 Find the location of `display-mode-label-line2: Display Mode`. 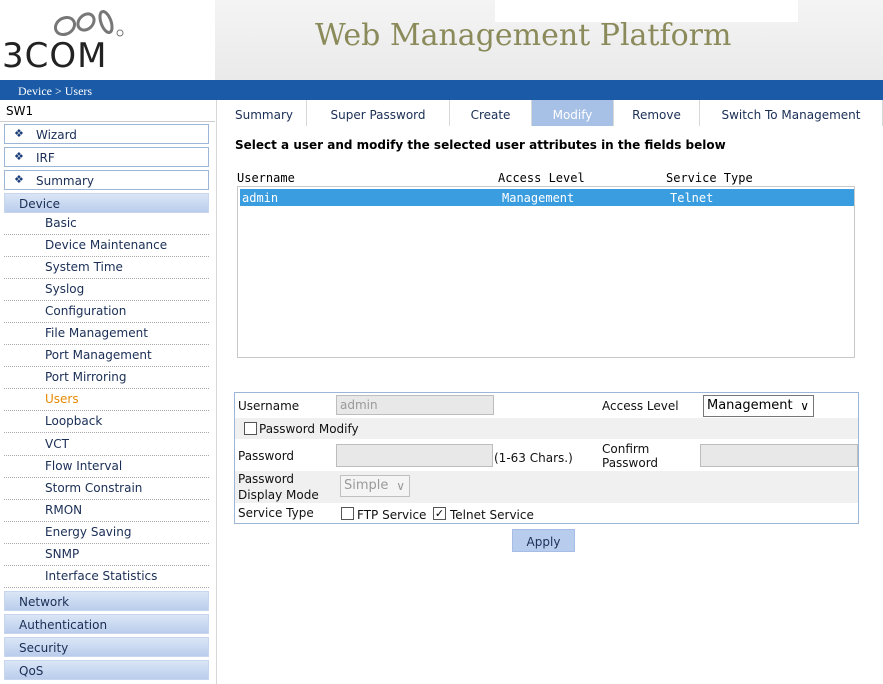

display-mode-label-line2: Display Mode is located at coordinates (278, 495).